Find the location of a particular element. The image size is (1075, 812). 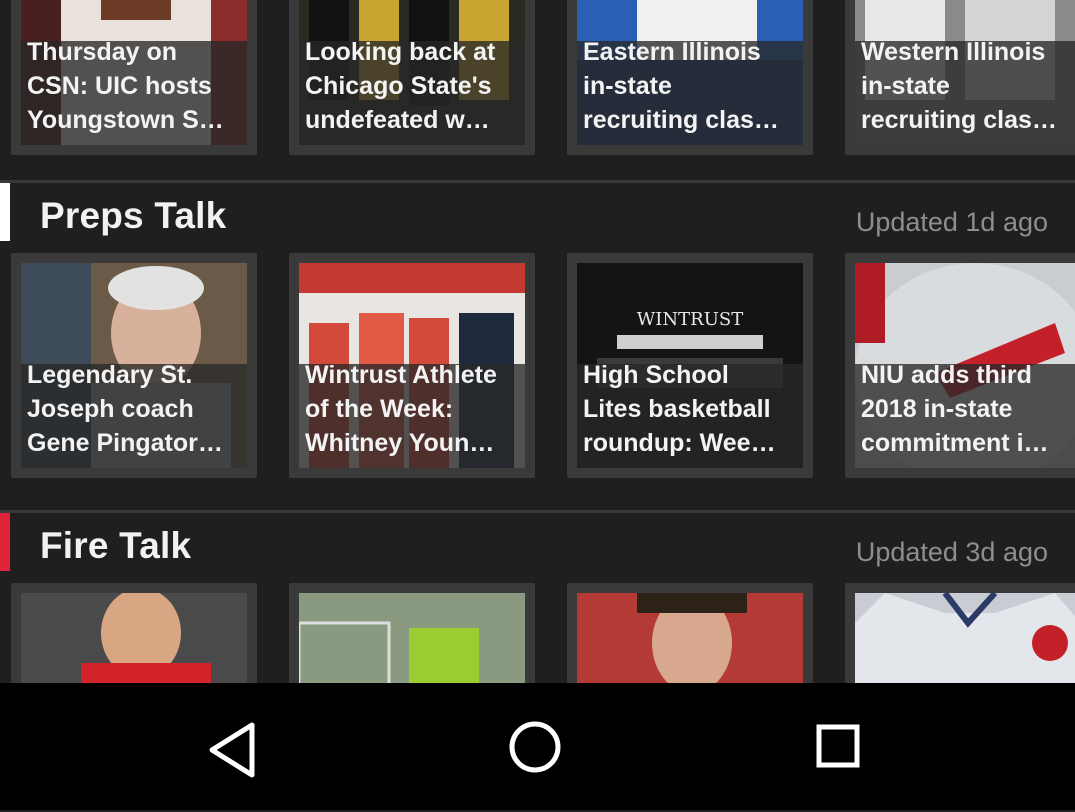

section-updated-time: Updated 1d ago is located at coordinates (951, 222).